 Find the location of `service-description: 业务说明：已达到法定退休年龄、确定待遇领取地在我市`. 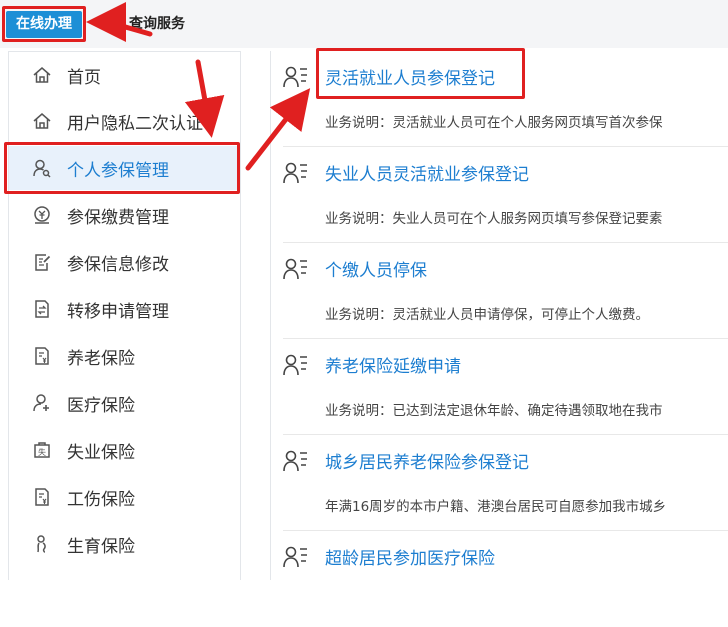

service-description: 业务说明：已达到法定退休年龄、确定待遇领取地在我市 is located at coordinates (494, 411).